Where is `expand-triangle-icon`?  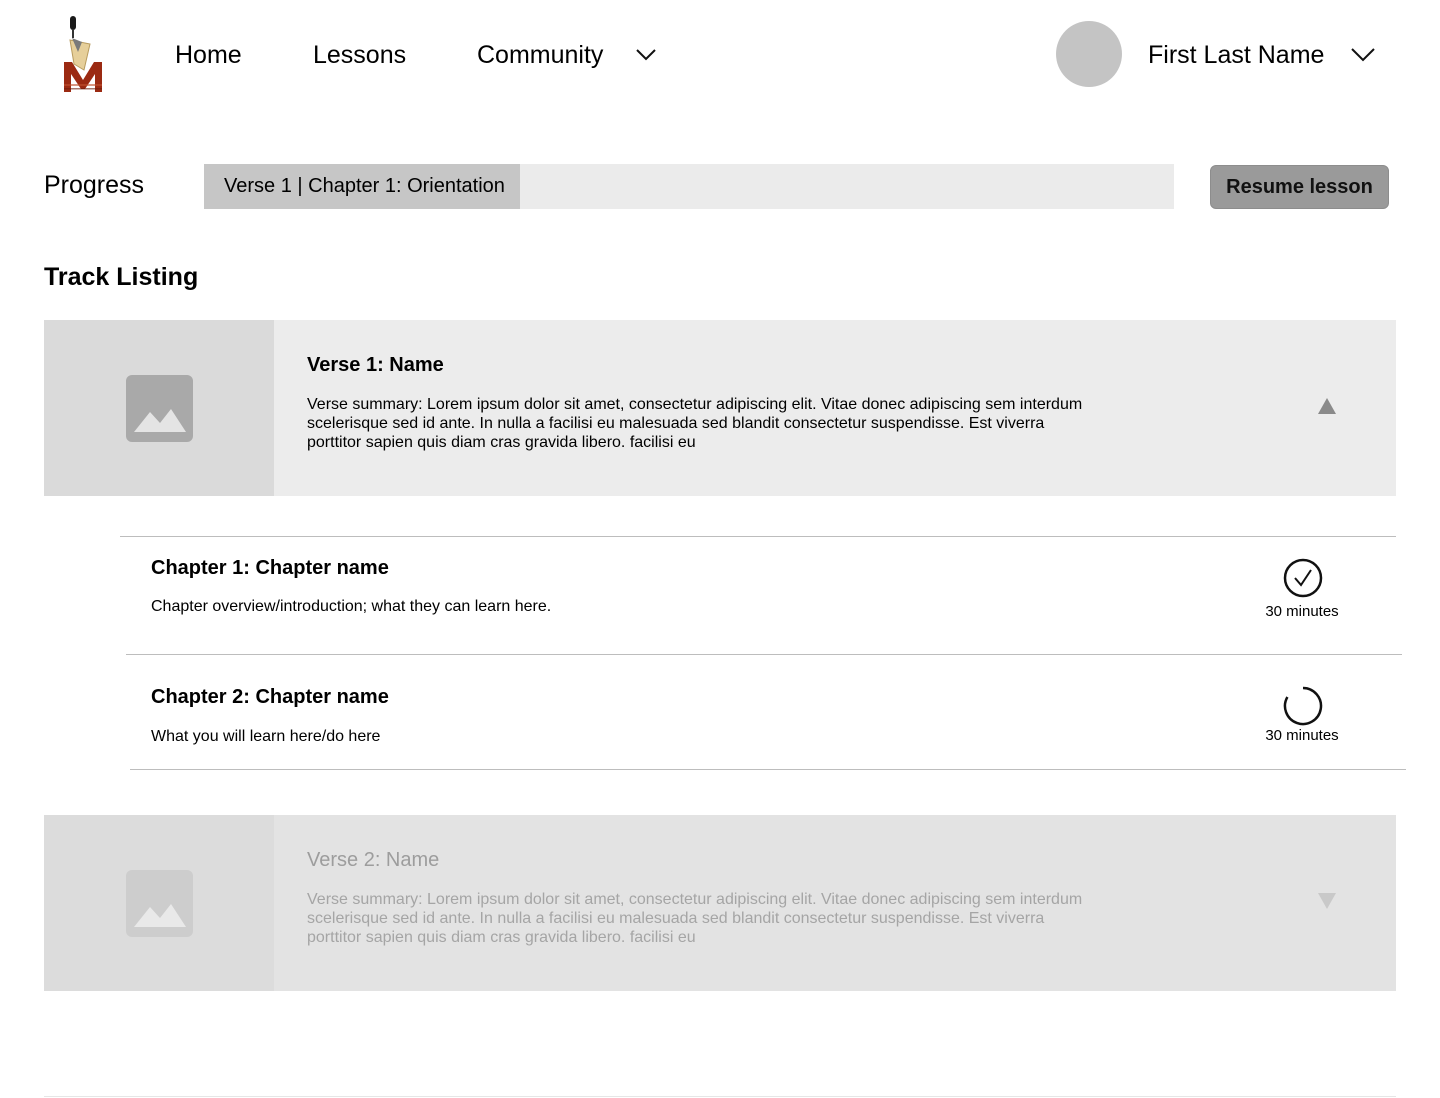
expand-triangle-icon is located at coordinates (1327, 901).